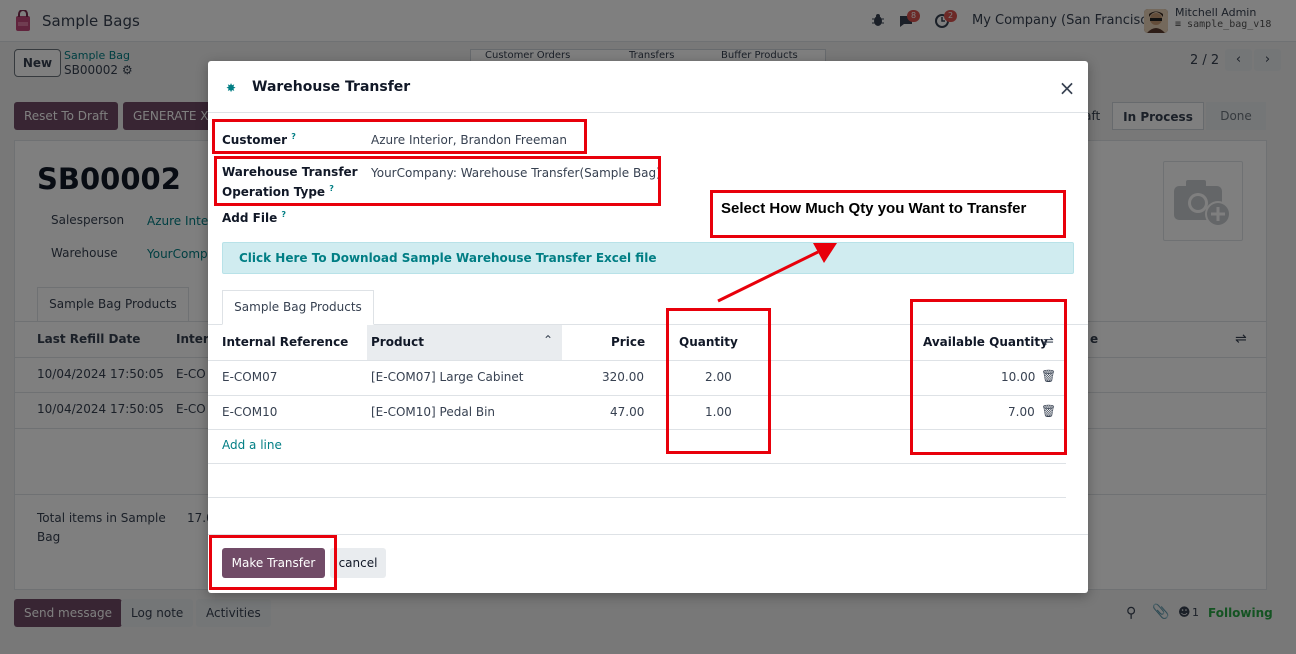 The image size is (1296, 654). I want to click on cancel-button: cancel, so click(358, 563).